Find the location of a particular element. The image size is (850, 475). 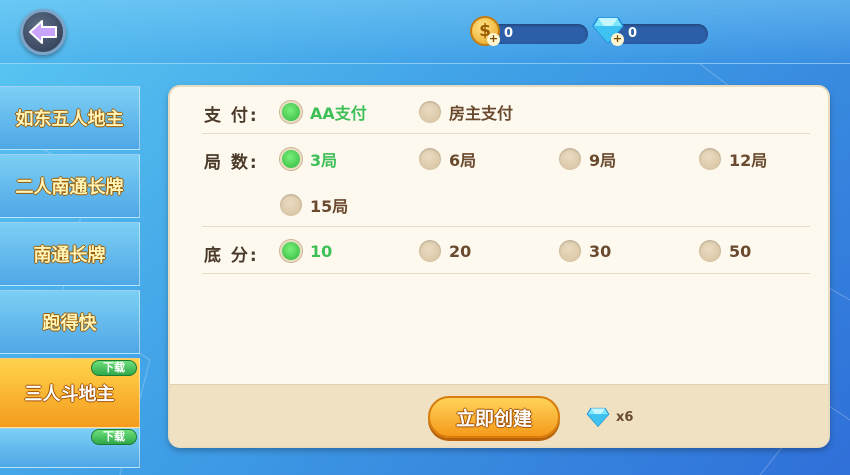

tab-run-fast: 跑得快 is located at coordinates (70, 322).